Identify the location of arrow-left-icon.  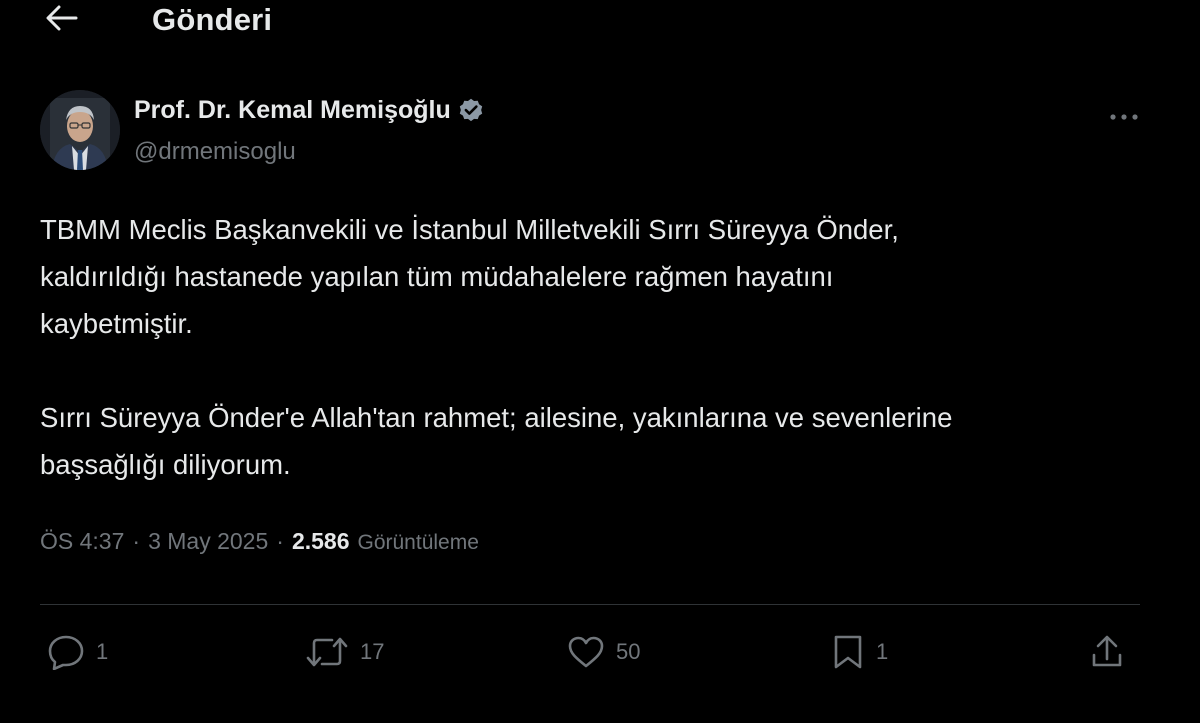
(62, 18).